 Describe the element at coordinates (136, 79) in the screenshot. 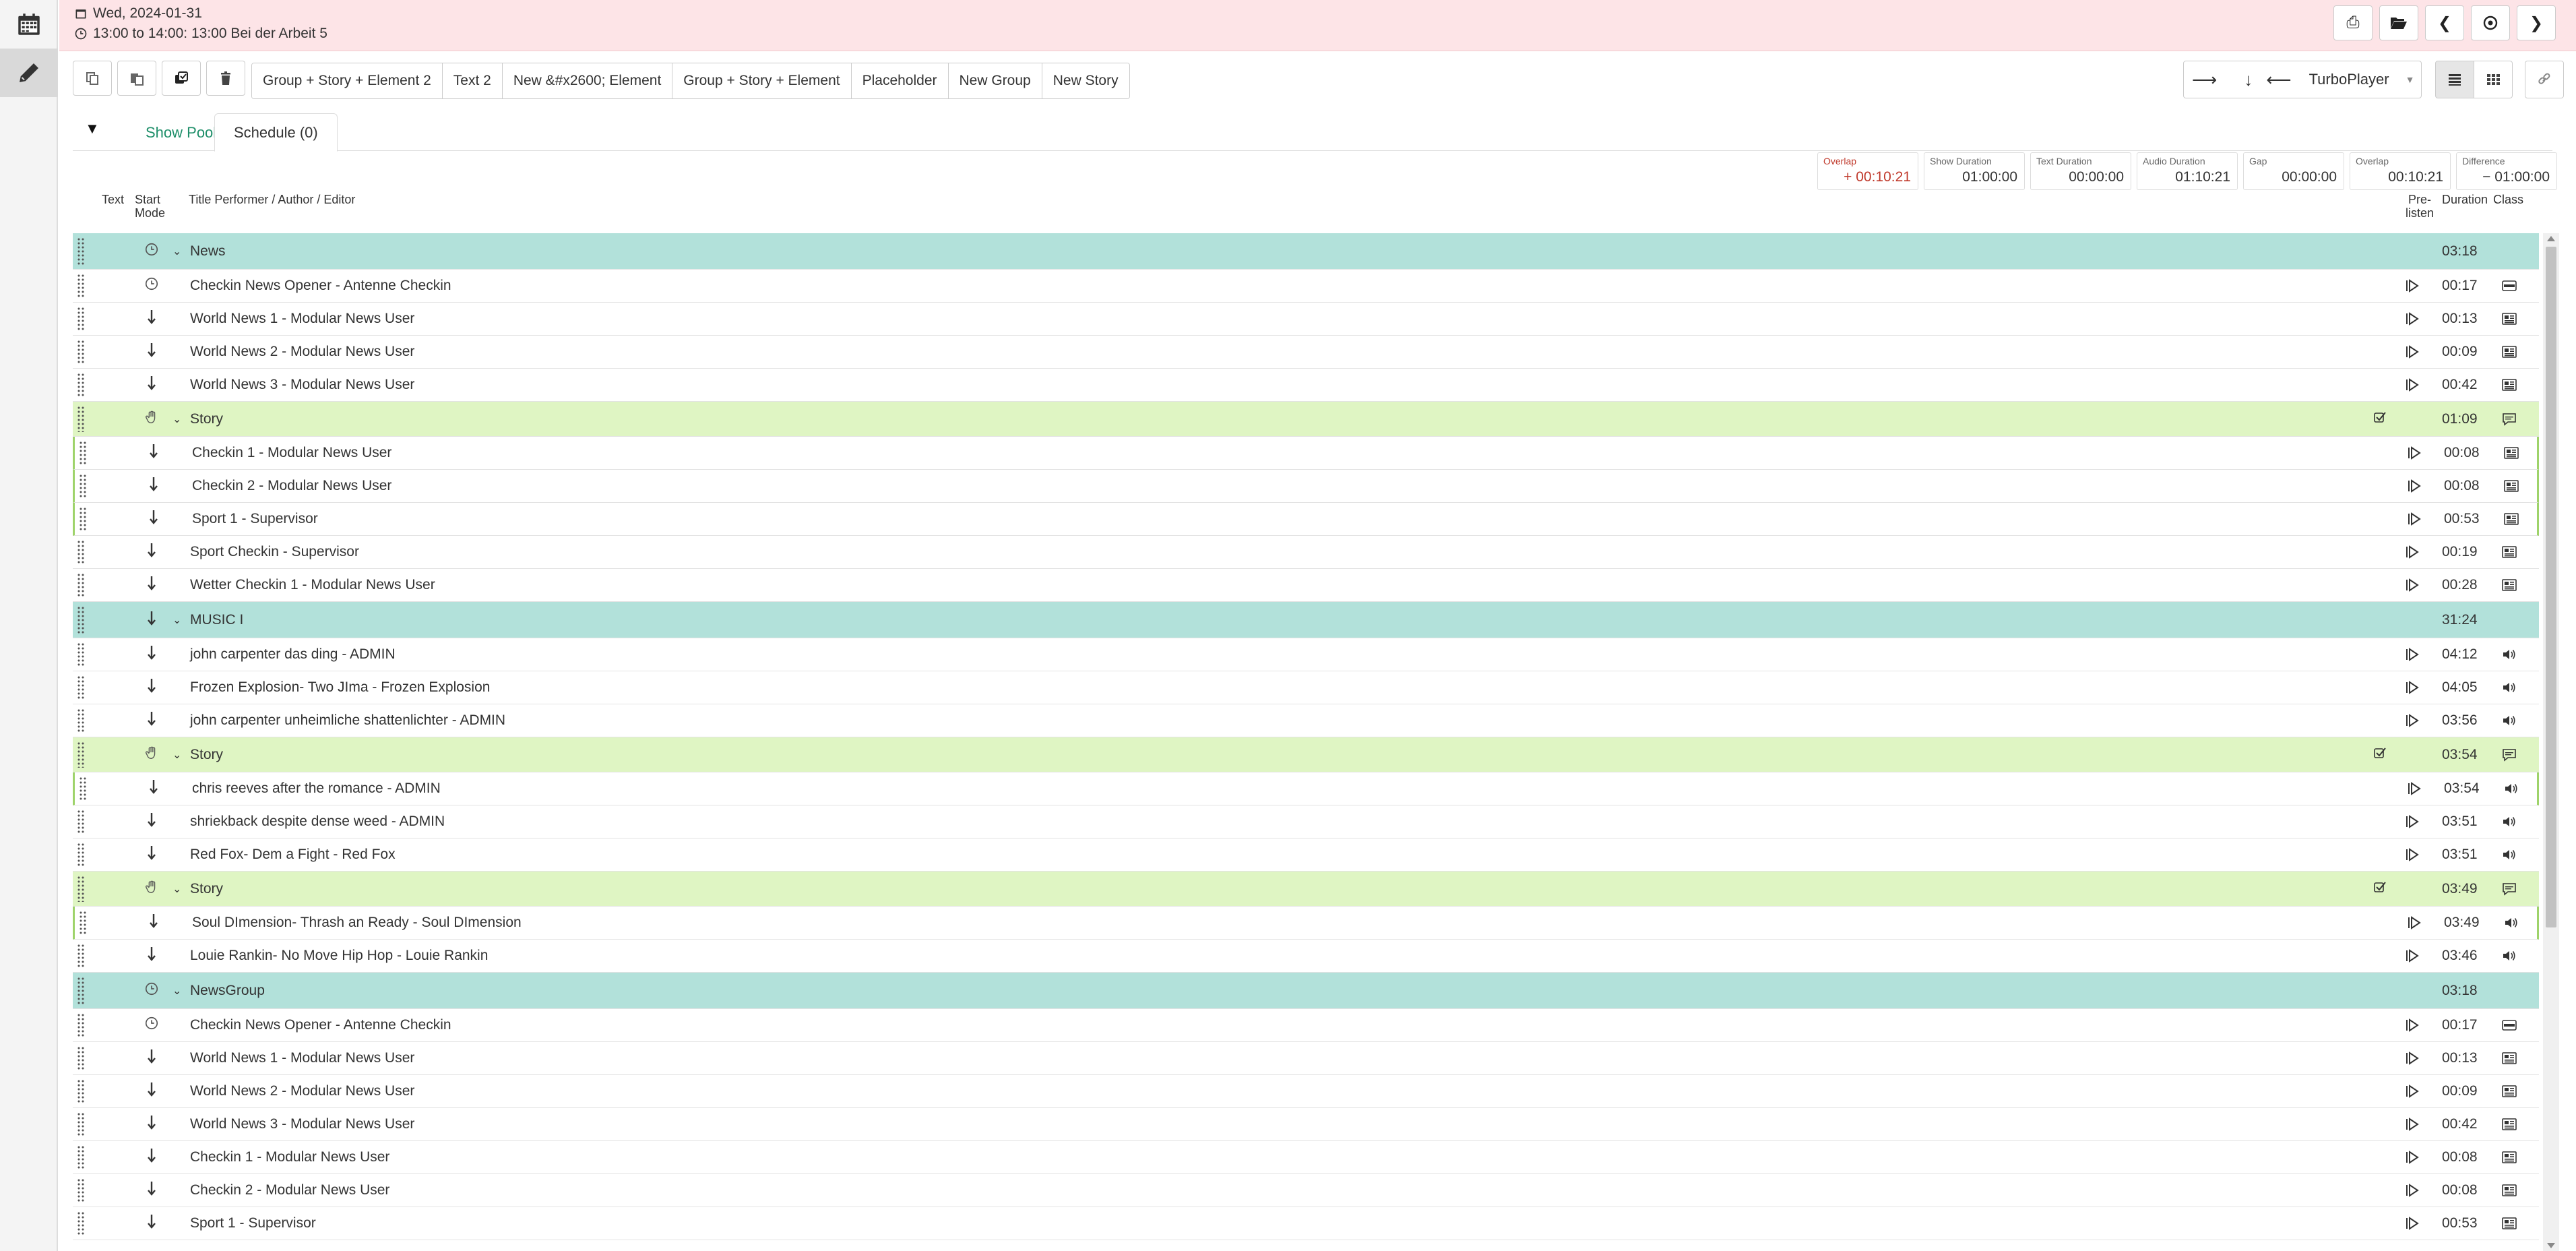

I see `paste-button` at that location.